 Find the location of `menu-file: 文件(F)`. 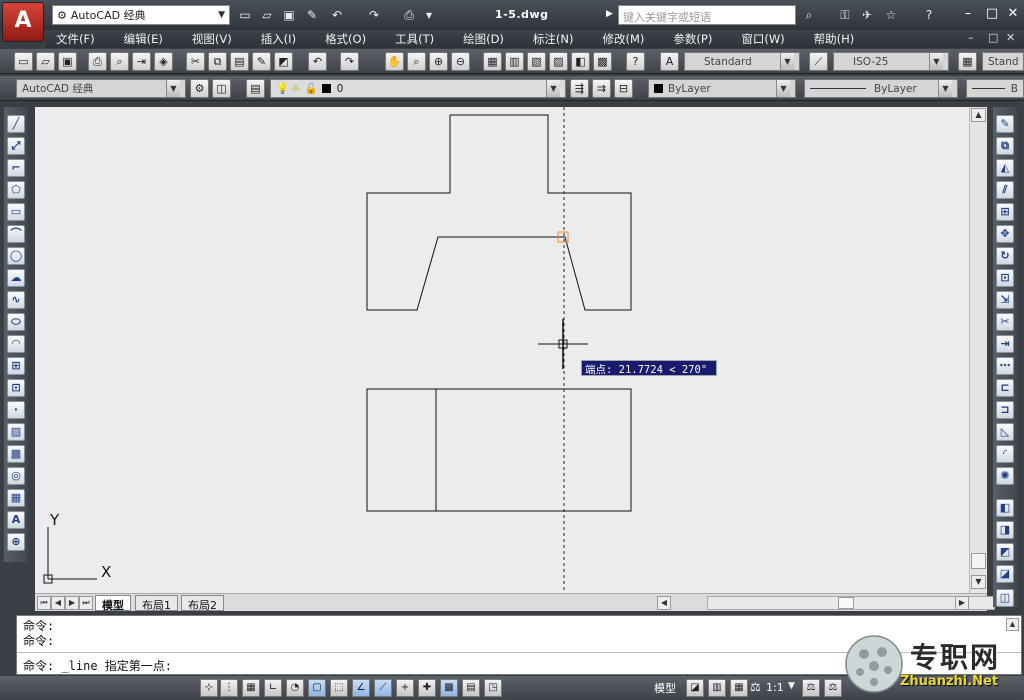

menu-file: 文件(F) is located at coordinates (75, 39).